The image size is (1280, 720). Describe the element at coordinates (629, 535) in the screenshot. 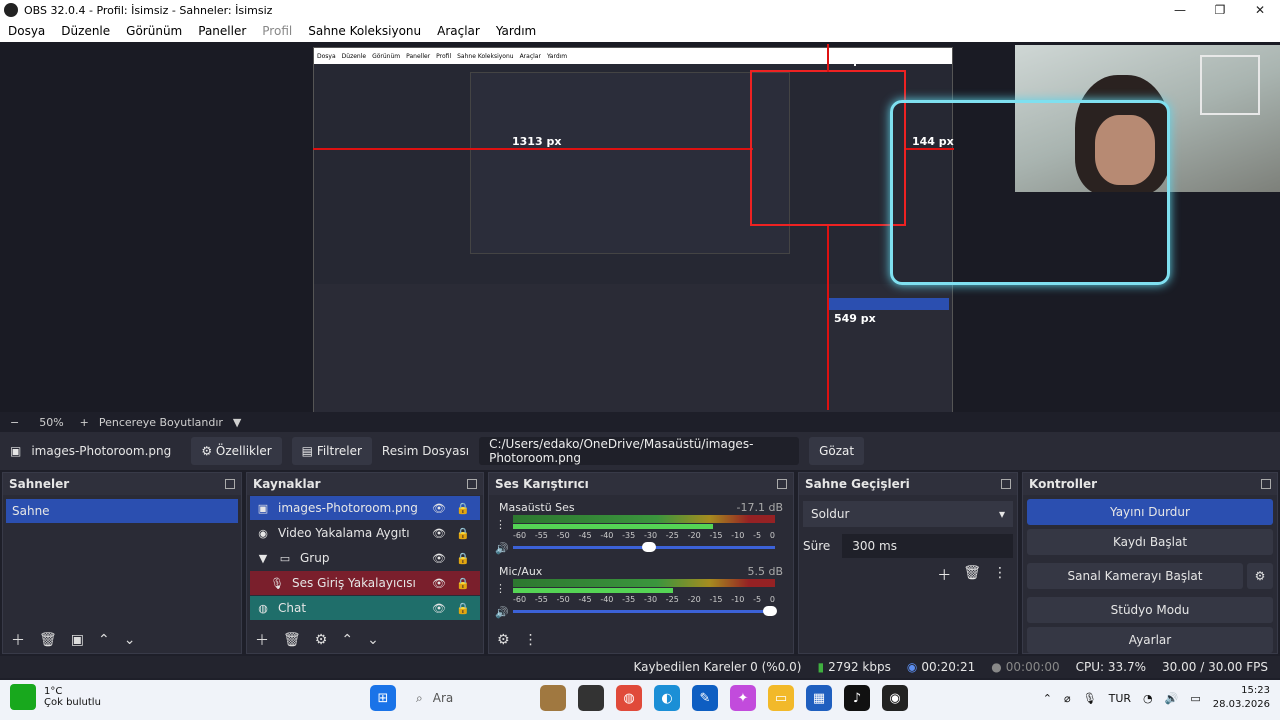

I see `meter-tick: -35` at that location.